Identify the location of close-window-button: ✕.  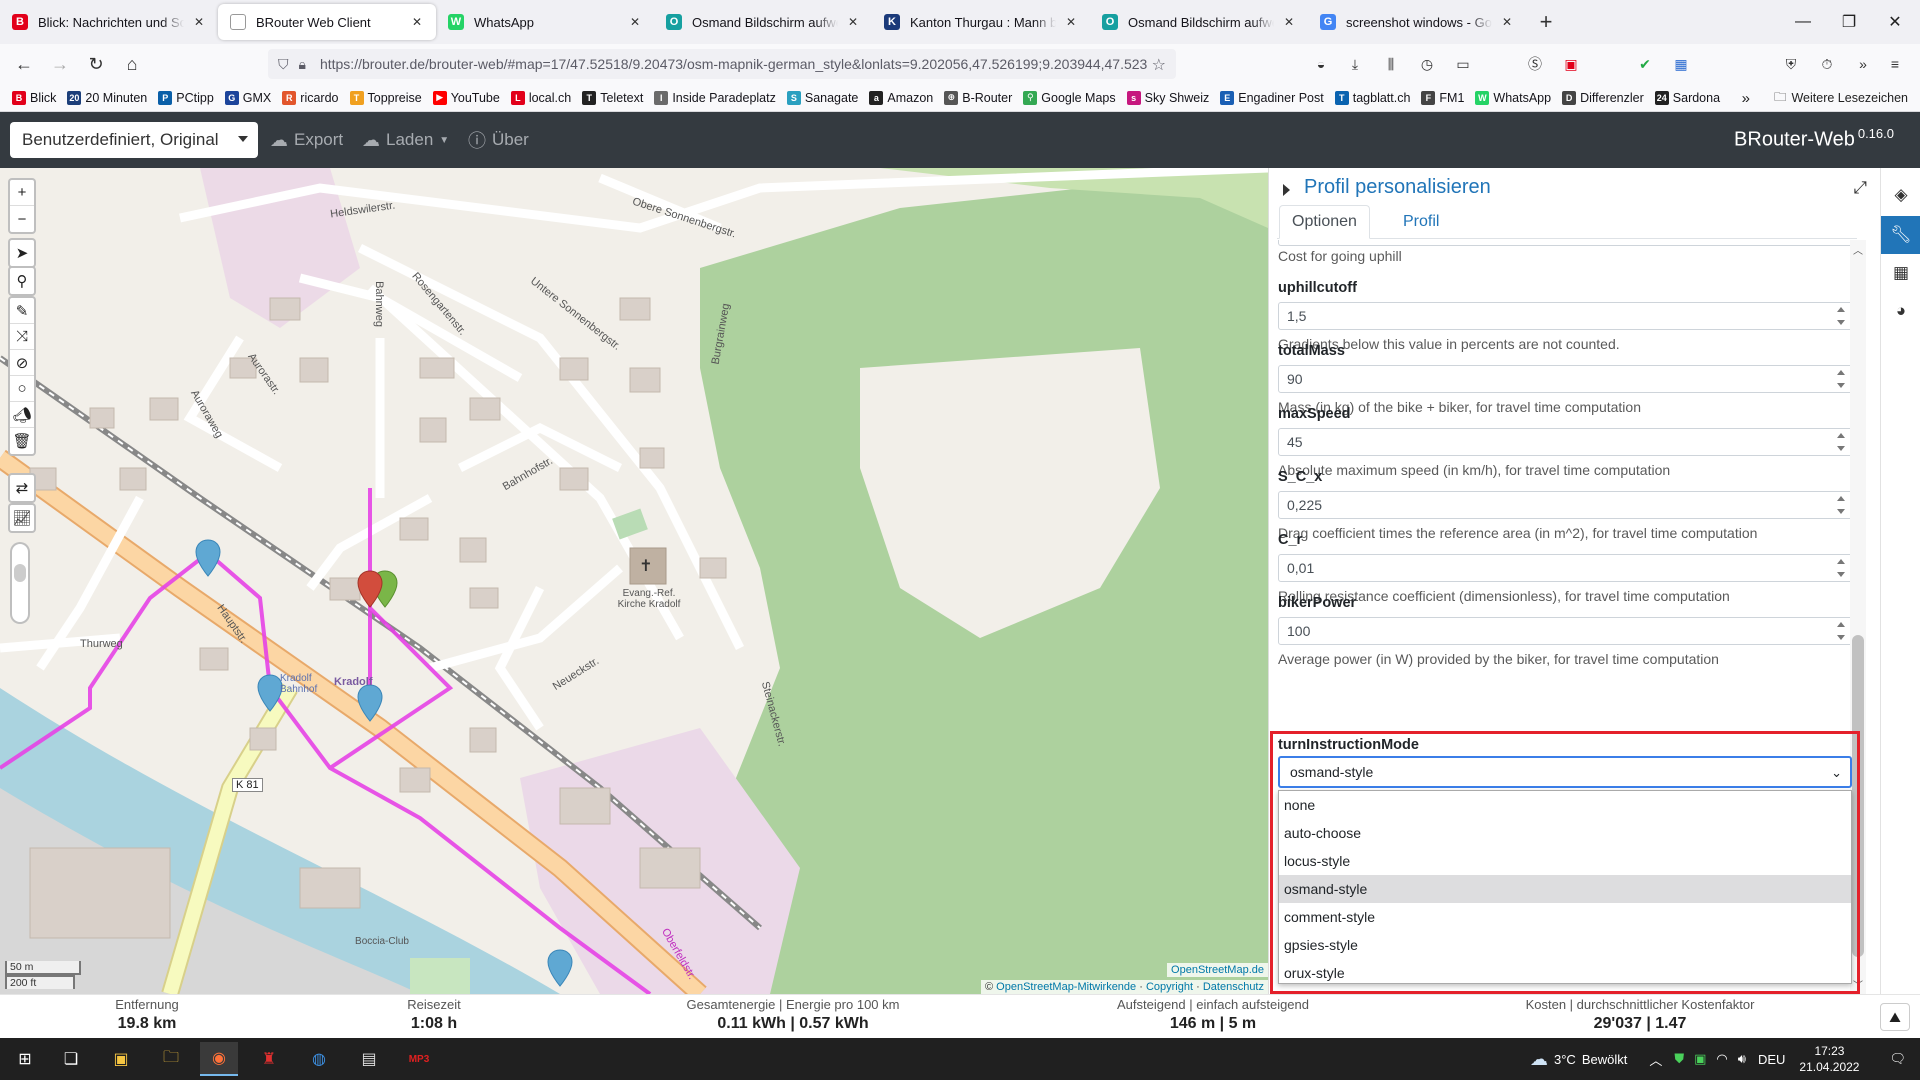
(1895, 22).